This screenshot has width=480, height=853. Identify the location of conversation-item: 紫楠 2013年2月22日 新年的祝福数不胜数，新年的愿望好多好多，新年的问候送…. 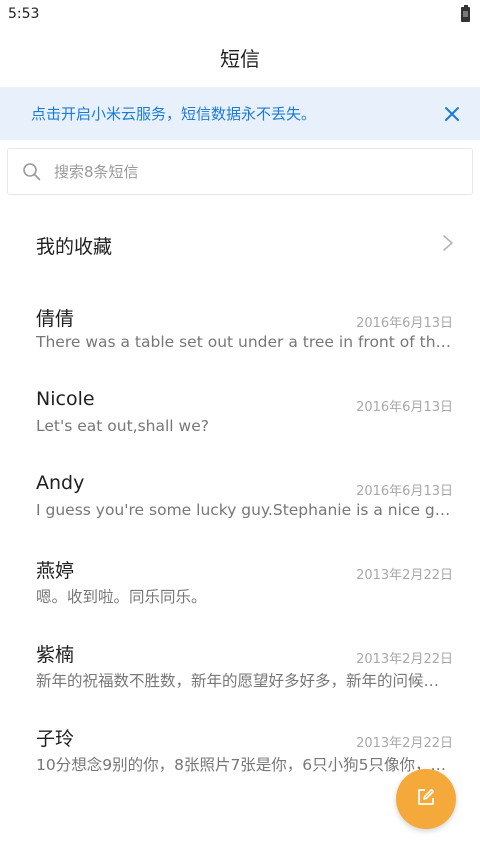
(240, 668).